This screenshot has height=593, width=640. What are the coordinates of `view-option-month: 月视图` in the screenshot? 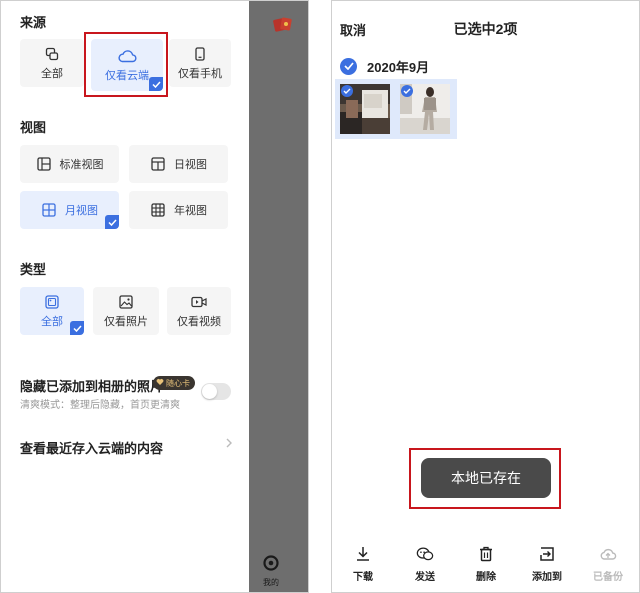 It's located at (69, 210).